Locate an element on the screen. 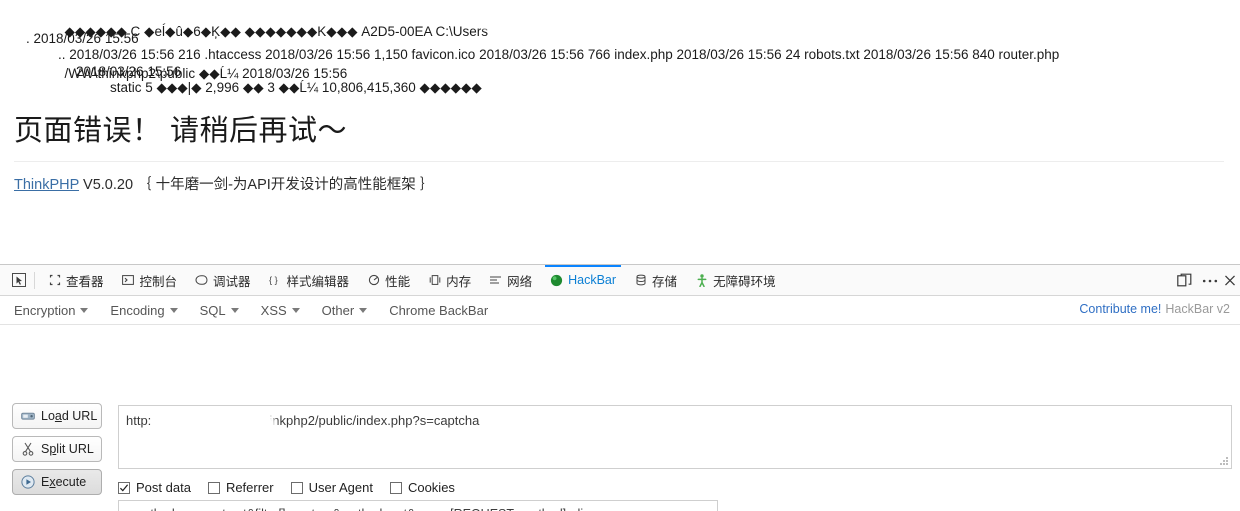 This screenshot has height=511, width=1240. checkbox-referrer: Referrer is located at coordinates (240, 487).